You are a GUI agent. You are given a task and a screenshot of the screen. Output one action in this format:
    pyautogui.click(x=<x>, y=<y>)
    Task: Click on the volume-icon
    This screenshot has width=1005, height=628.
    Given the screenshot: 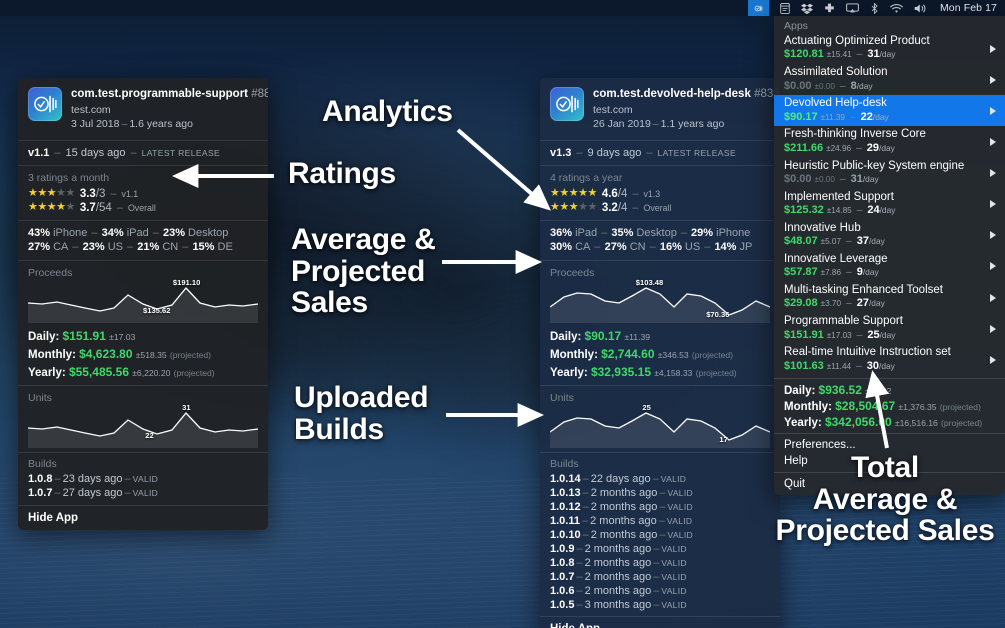 What is the action you would take?
    pyautogui.click(x=920, y=8)
    